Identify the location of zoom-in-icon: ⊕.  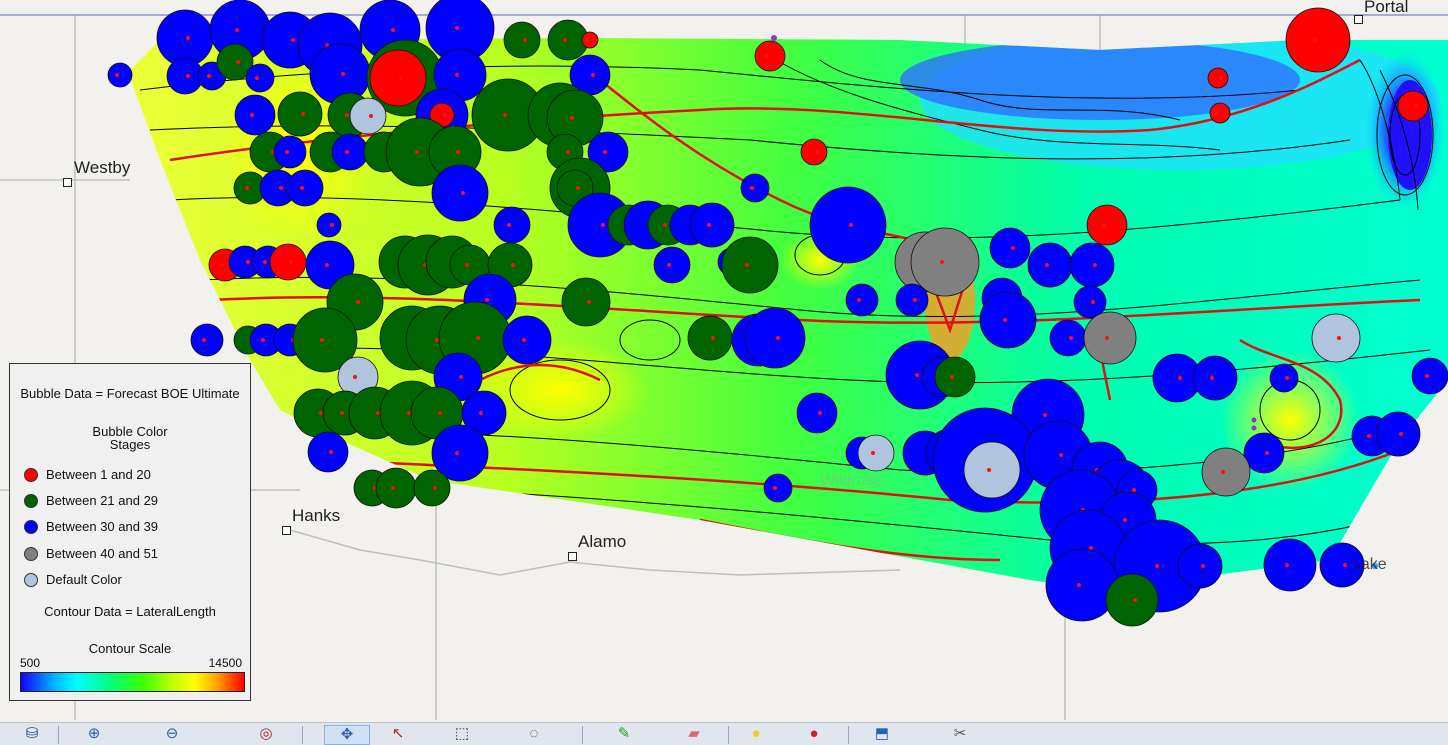
(94, 735).